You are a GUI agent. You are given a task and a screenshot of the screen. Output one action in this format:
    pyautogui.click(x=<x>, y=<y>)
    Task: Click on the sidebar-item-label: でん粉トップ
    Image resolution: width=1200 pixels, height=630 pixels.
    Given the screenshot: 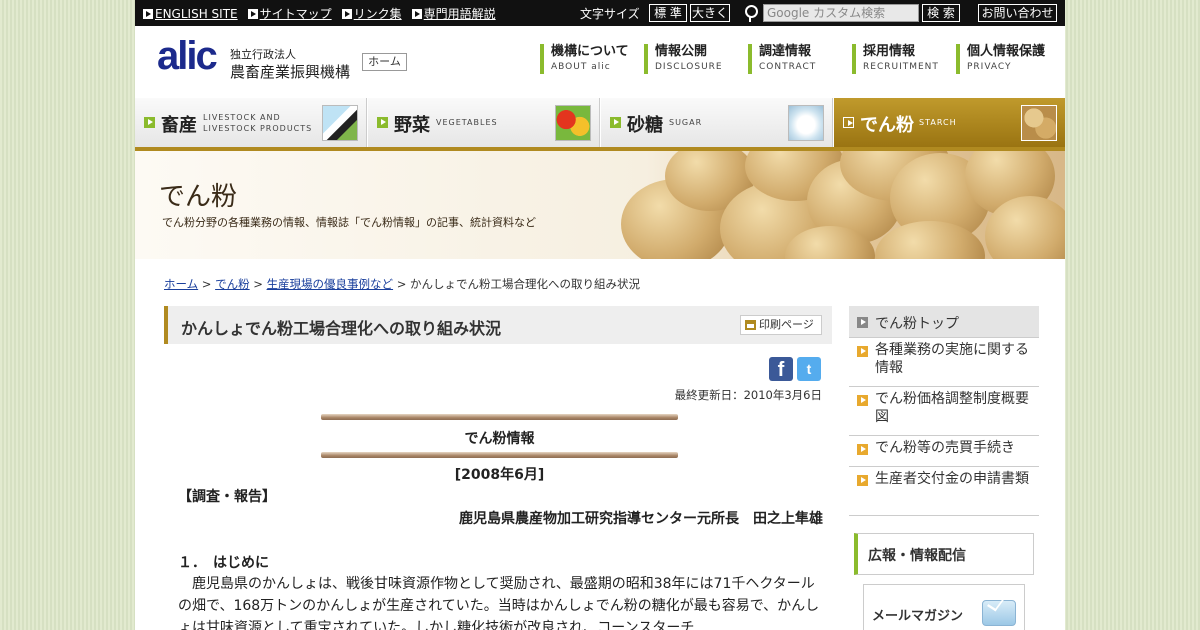 What is the action you would take?
    pyautogui.click(x=917, y=324)
    